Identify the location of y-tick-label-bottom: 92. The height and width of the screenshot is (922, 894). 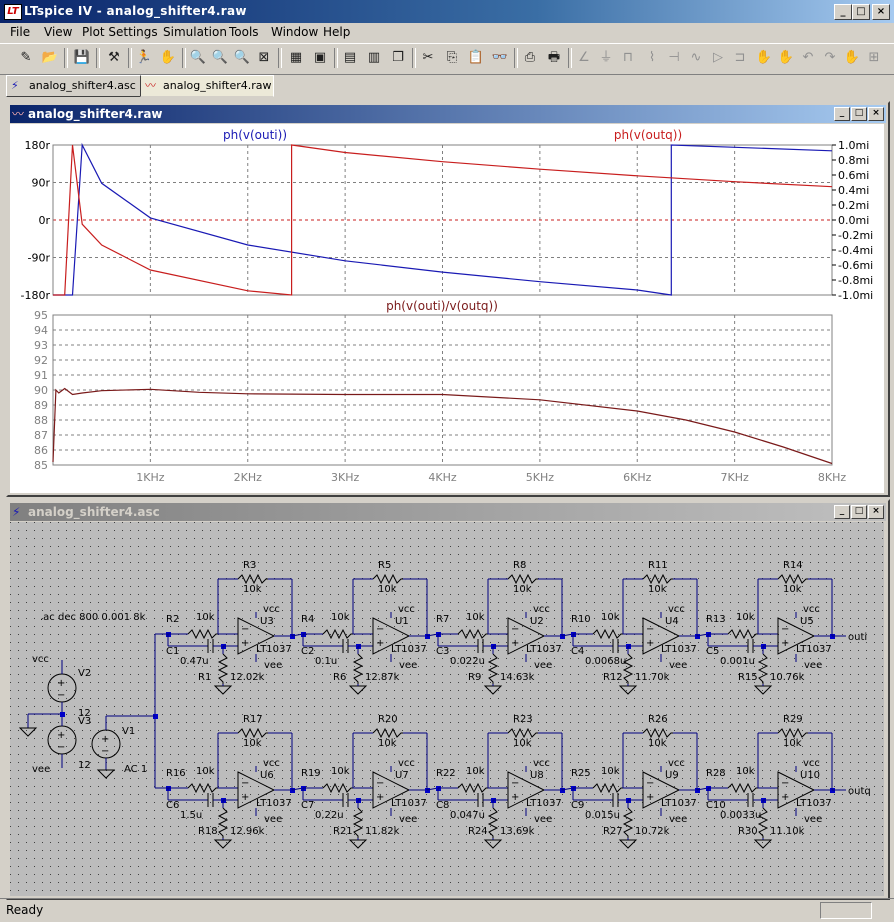
(41, 360).